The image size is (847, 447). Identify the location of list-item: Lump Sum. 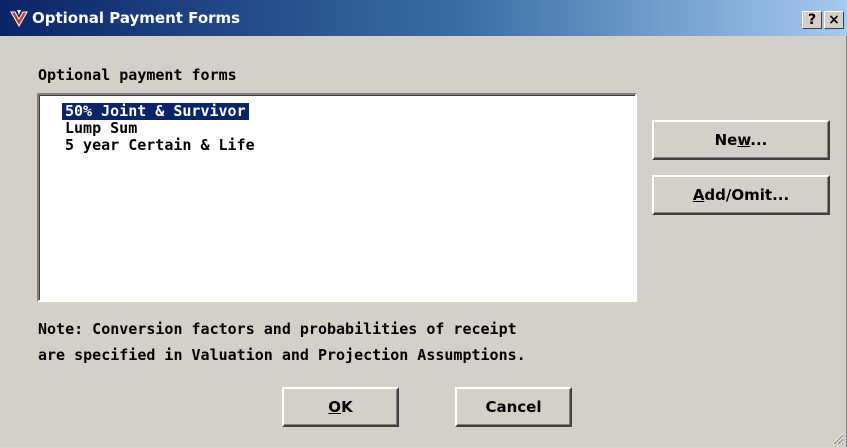
(101, 128).